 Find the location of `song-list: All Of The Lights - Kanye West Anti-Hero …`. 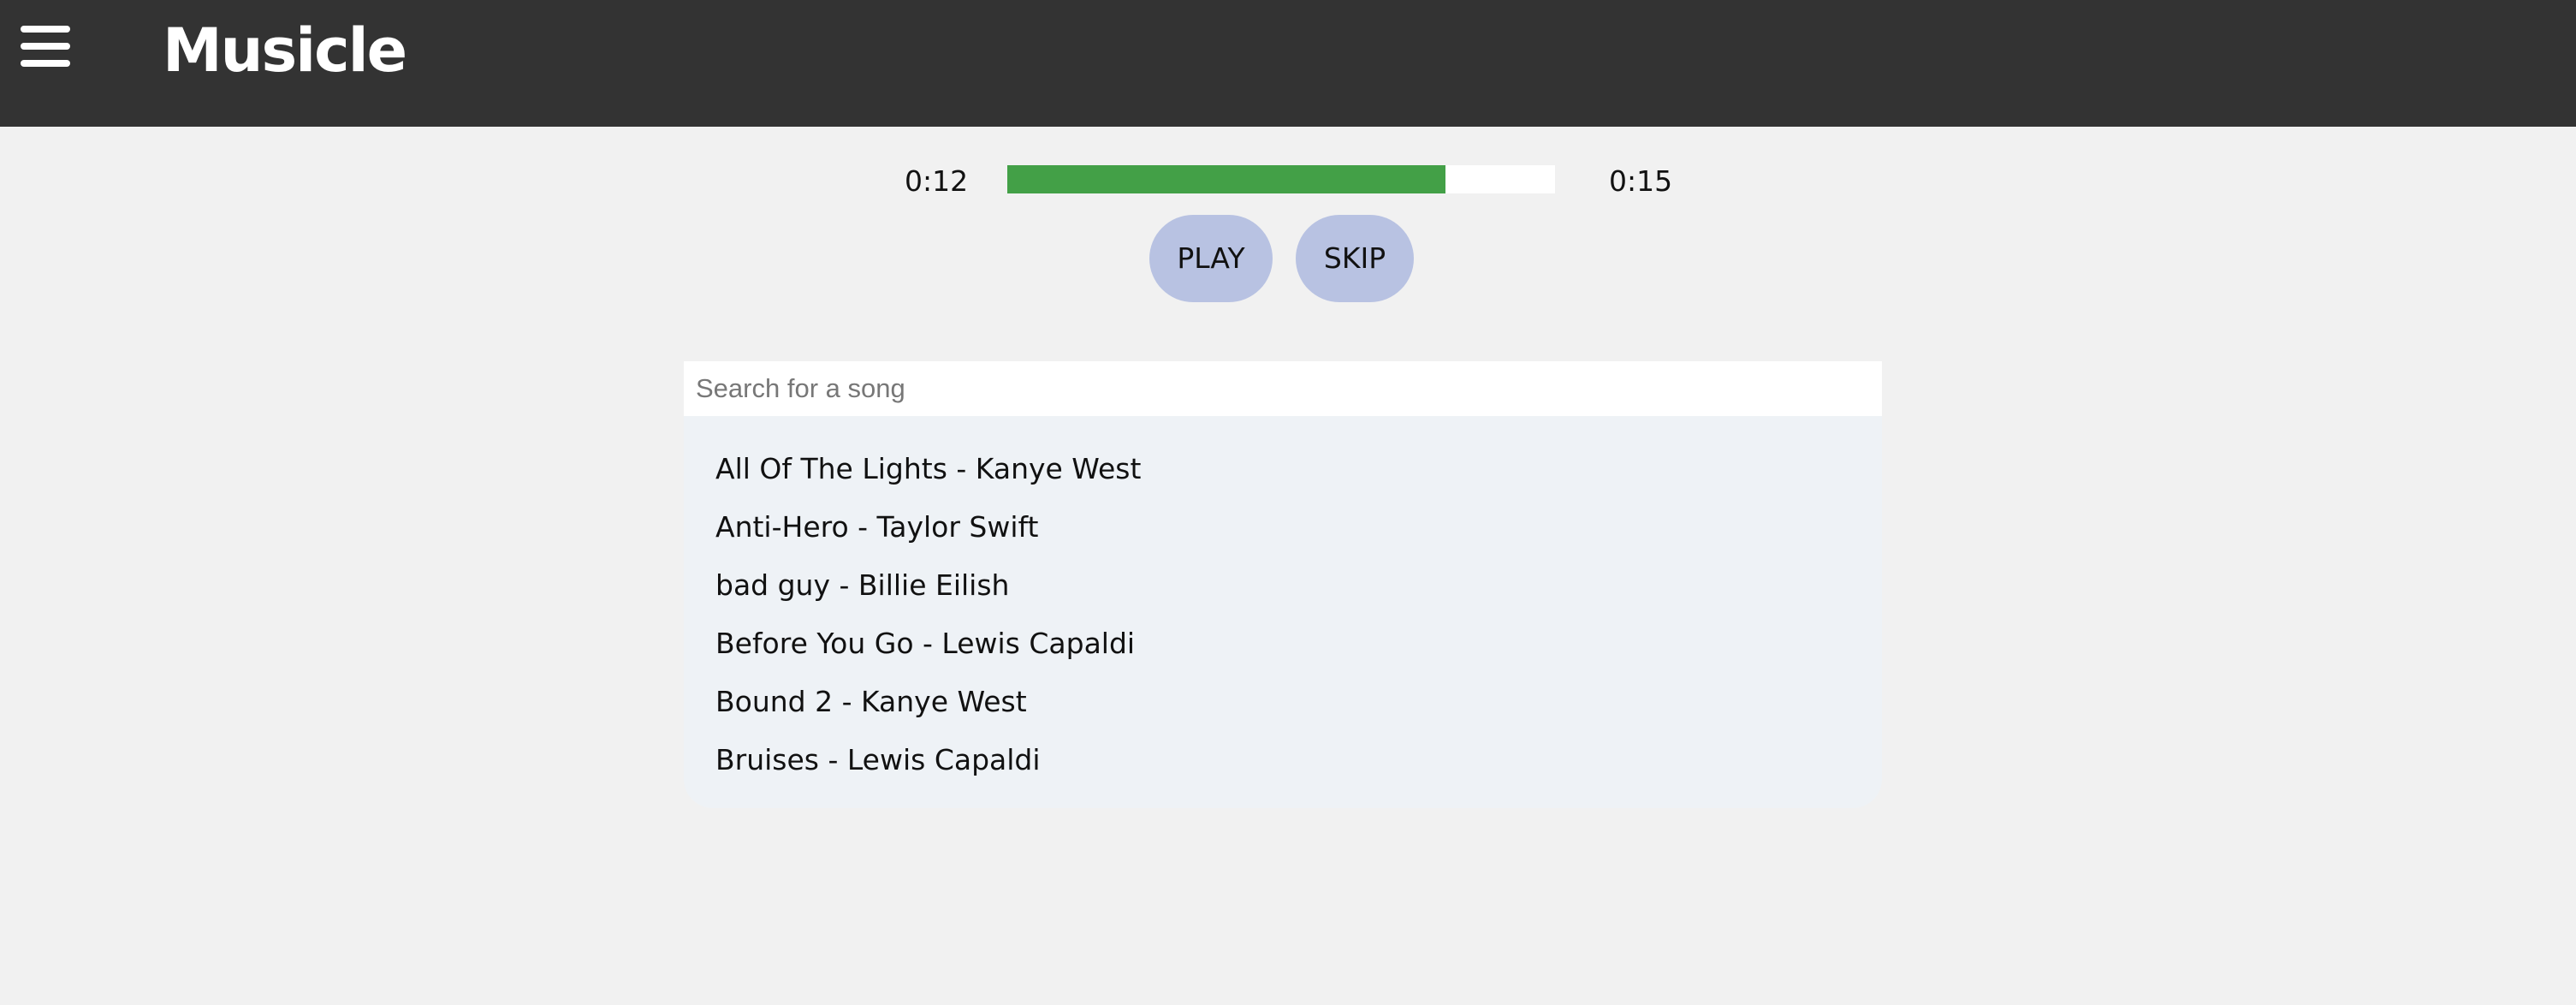

song-list: All Of The Lights - Kanye West Anti-Hero … is located at coordinates (928, 614).